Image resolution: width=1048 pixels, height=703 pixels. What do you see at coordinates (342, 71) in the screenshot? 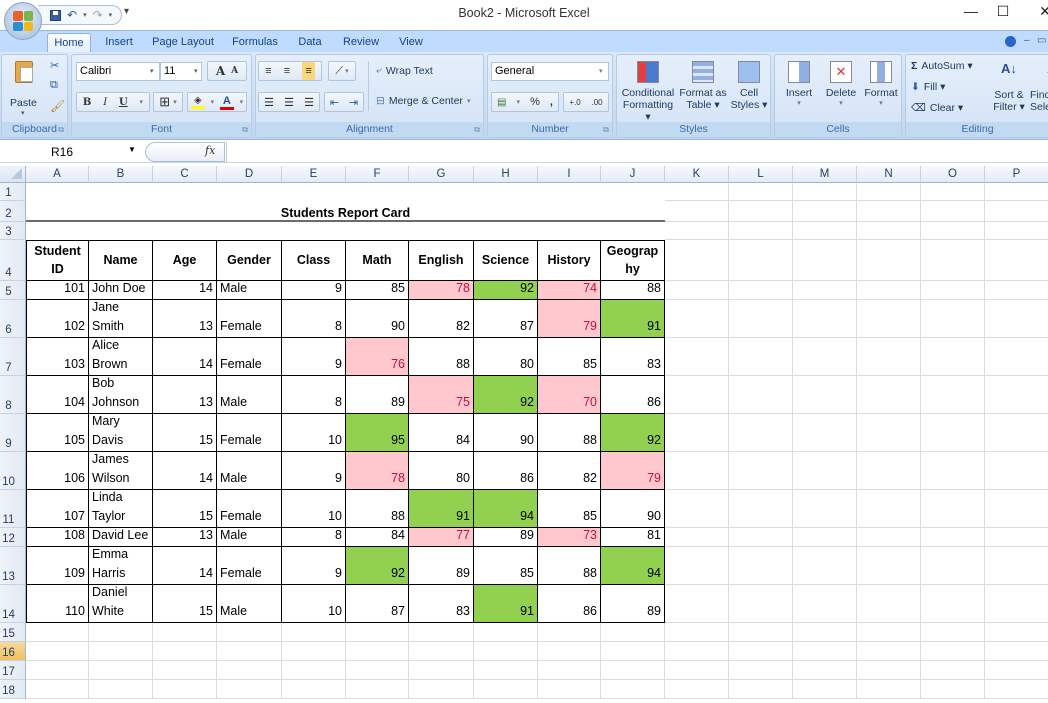
I see `orientation-button: ⟋ ▾` at bounding box center [342, 71].